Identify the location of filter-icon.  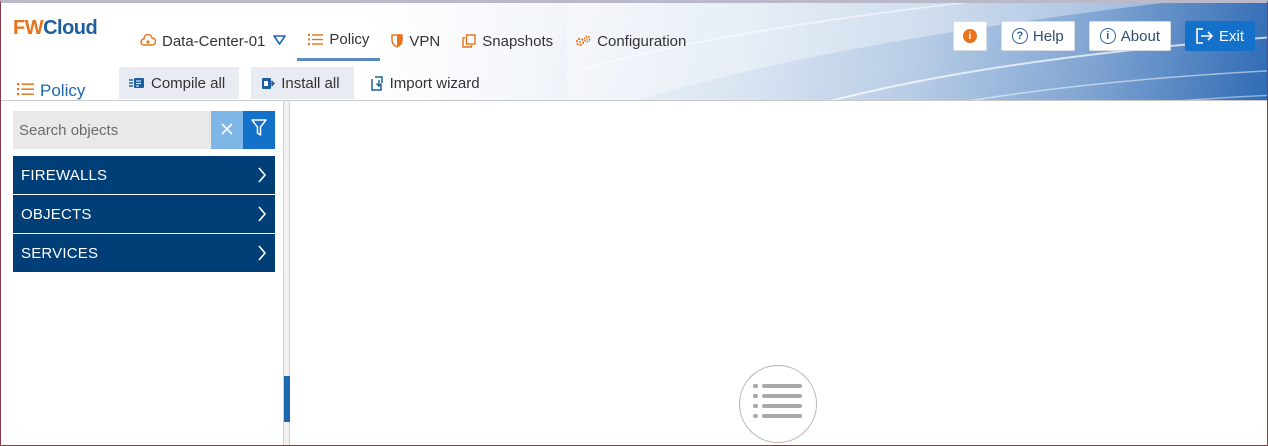
(259, 130).